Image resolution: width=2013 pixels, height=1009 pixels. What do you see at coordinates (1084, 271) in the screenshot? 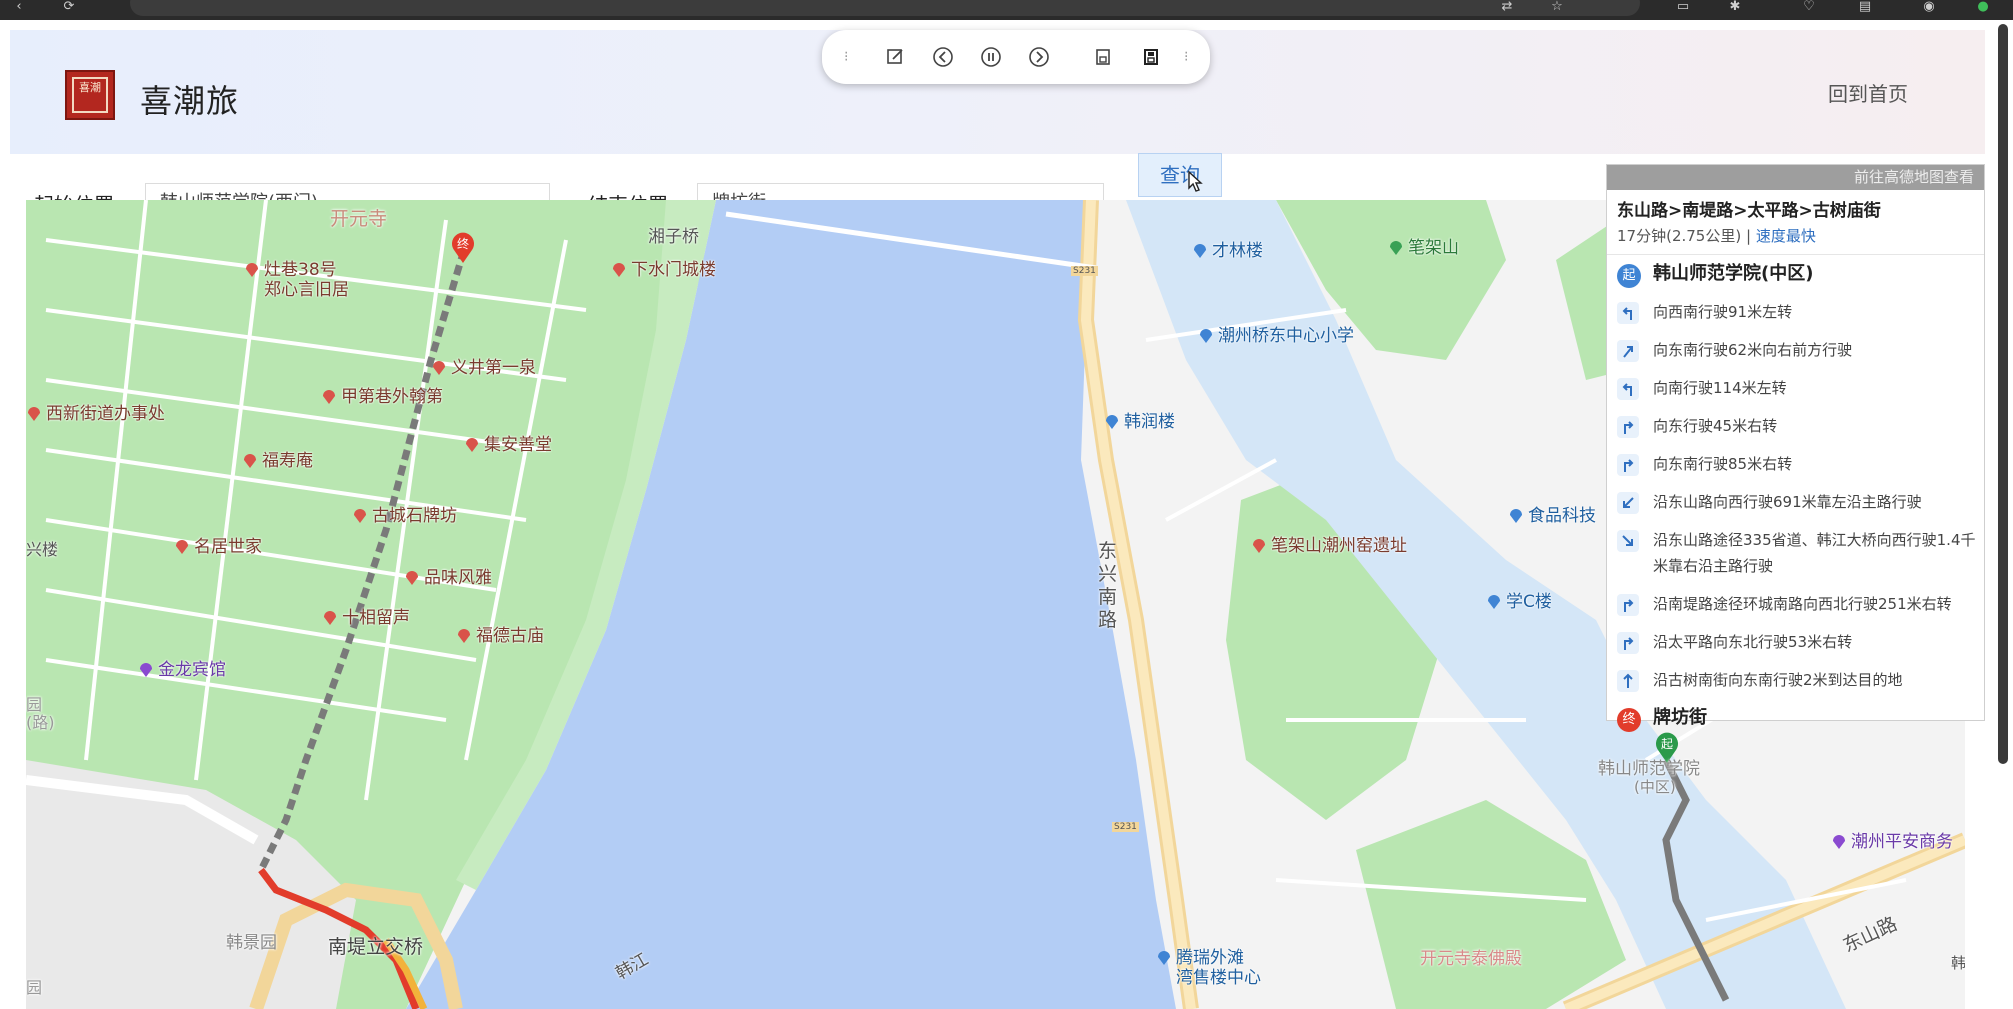
I see `label-road-shield-a: S231` at bounding box center [1084, 271].